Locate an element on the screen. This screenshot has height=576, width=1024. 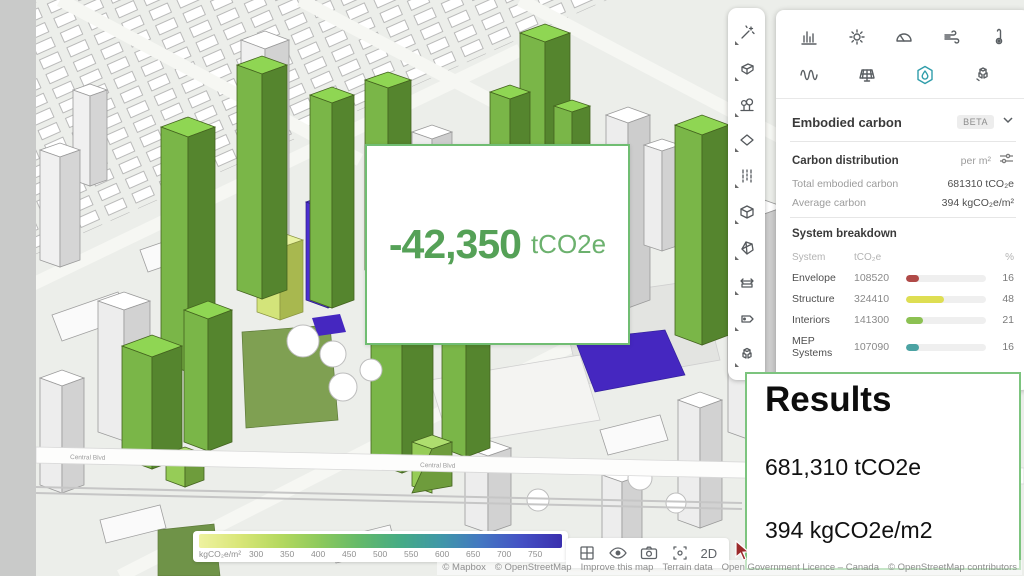
sun-hours-dome-icon is located at coordinates (904, 37).